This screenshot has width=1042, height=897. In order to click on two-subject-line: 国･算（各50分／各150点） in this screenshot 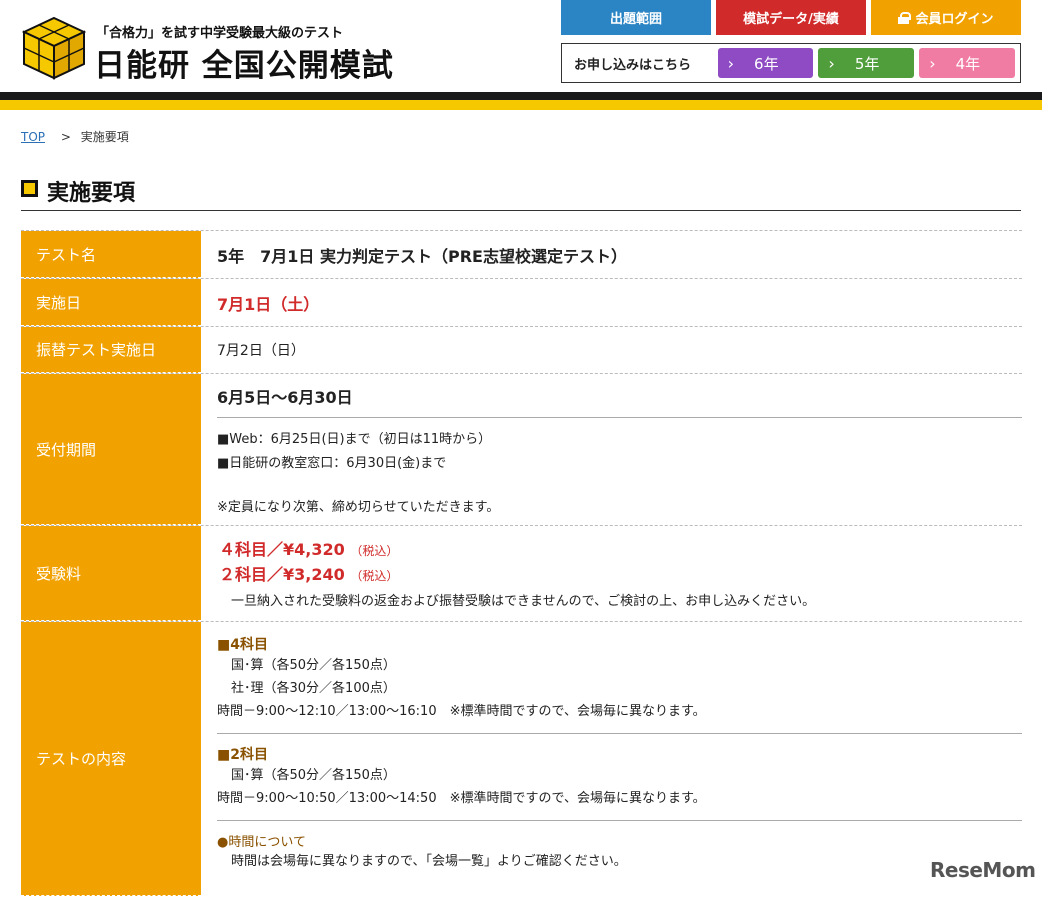, I will do `click(313, 775)`.